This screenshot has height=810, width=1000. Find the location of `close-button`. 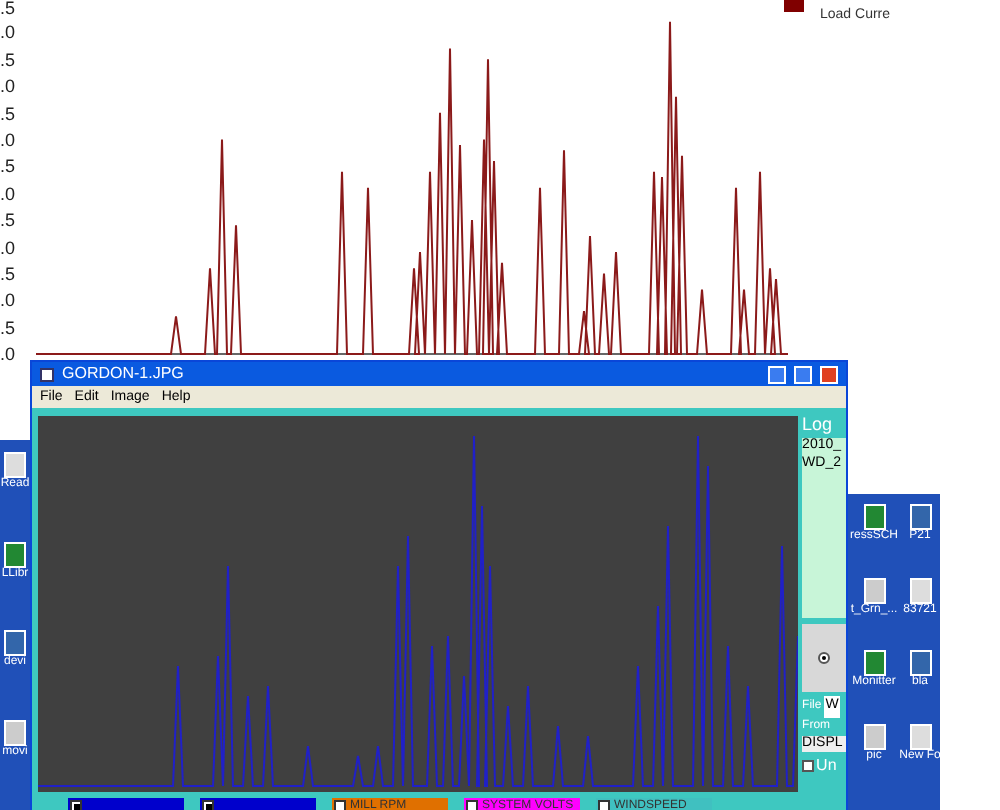

close-button is located at coordinates (829, 374).